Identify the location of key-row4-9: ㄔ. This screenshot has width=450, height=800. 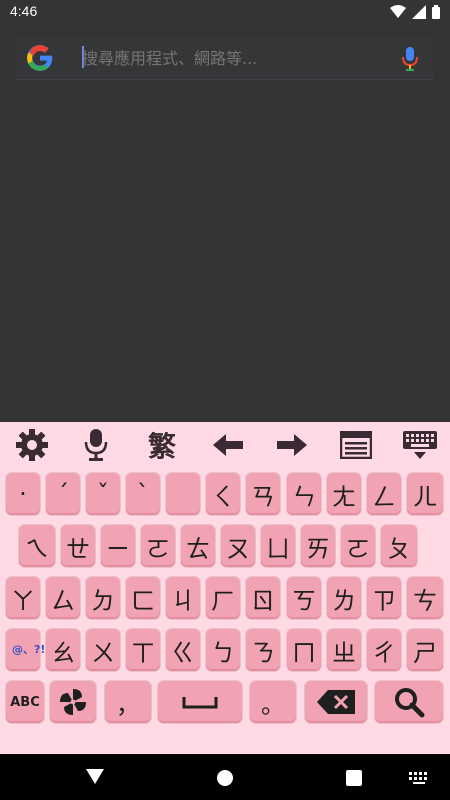
(384, 650).